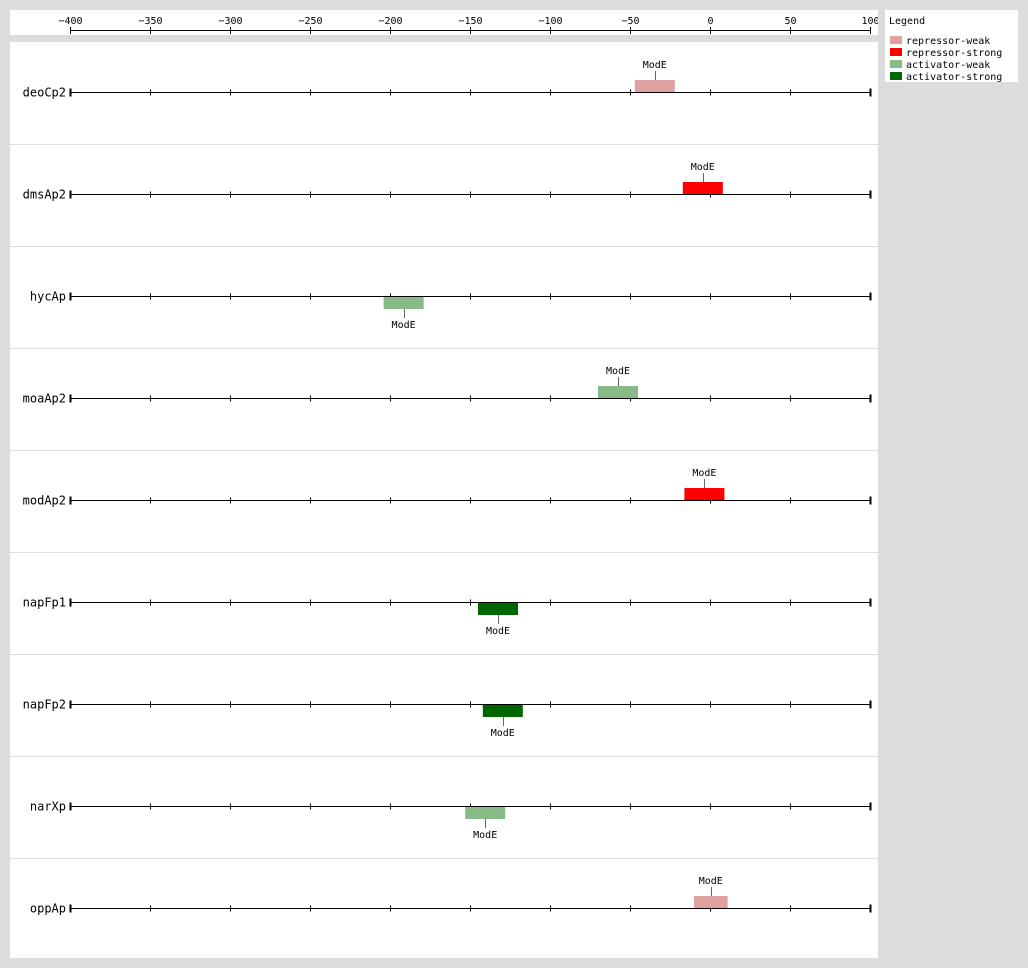 The width and height of the screenshot is (1028, 968). I want to click on scale-tick-label: −200, so click(390, 21).